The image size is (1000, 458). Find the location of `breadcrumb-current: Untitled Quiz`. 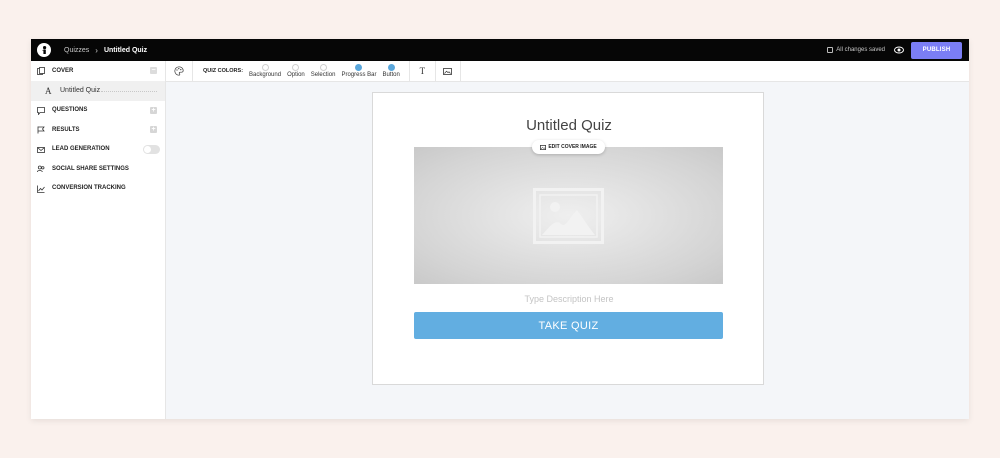

breadcrumb-current: Untitled Quiz is located at coordinates (125, 50).